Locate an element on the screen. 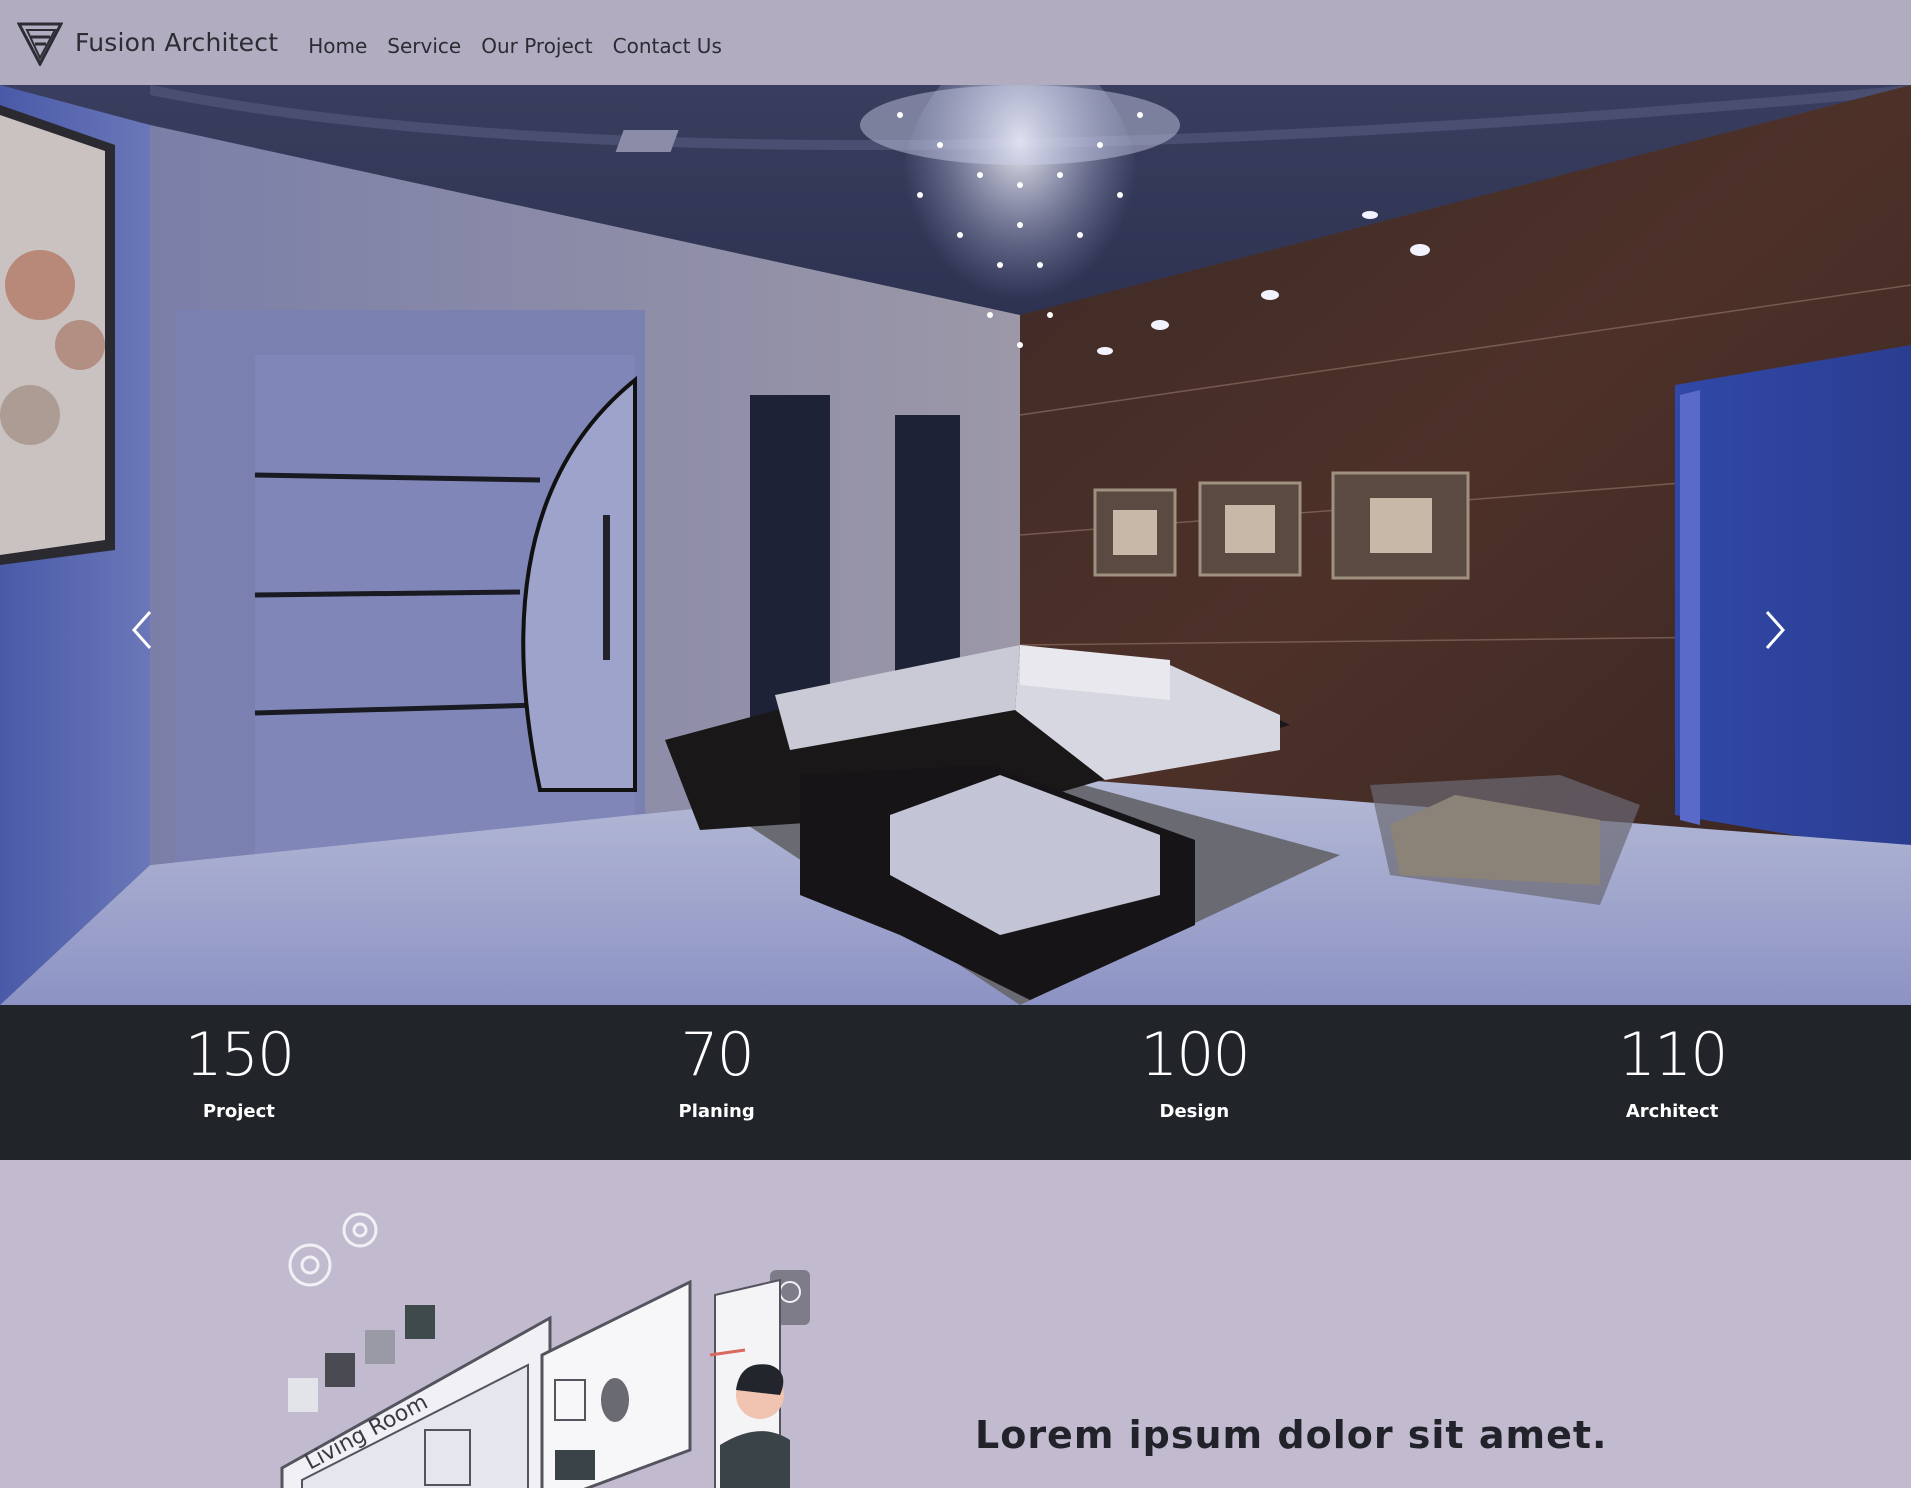  chevron-left-icon is located at coordinates (141, 630).